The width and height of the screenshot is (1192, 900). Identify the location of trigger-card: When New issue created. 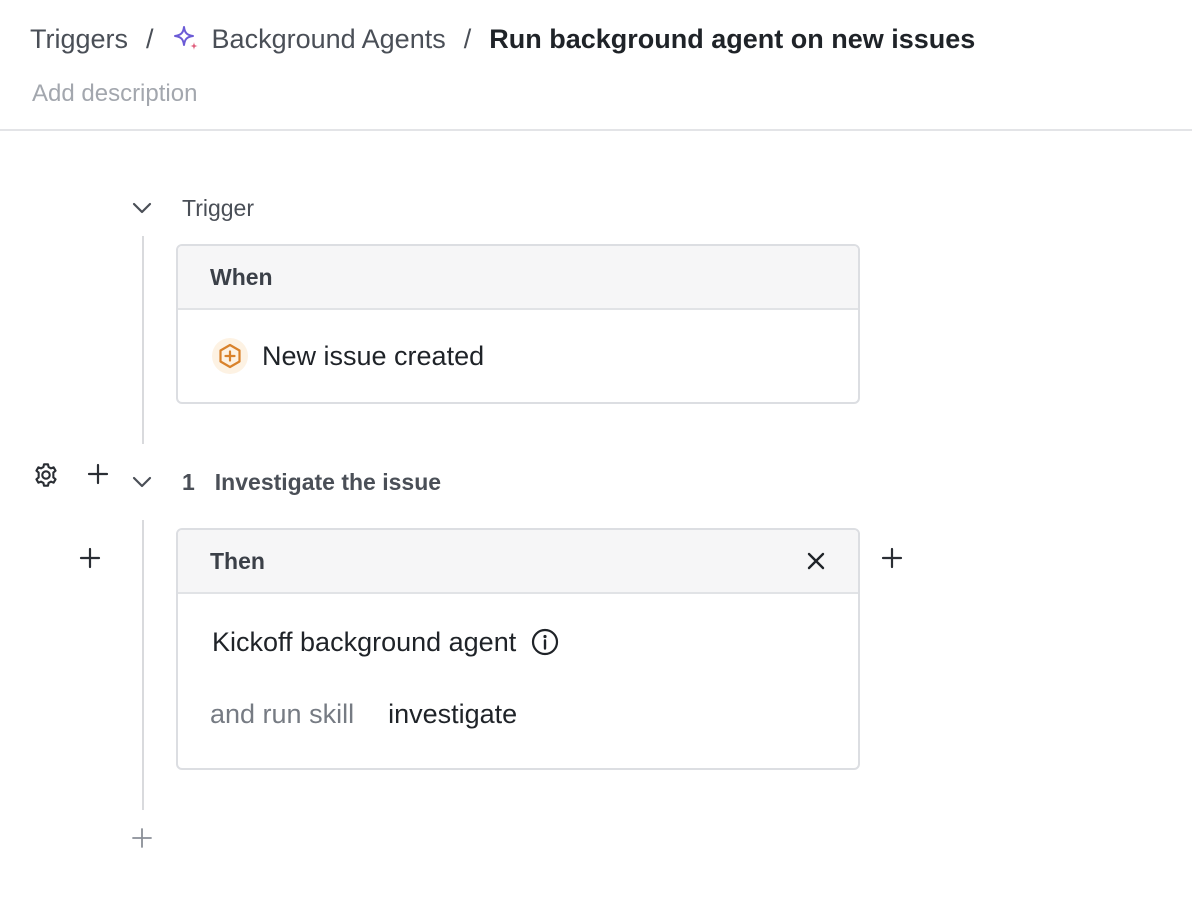
(518, 324).